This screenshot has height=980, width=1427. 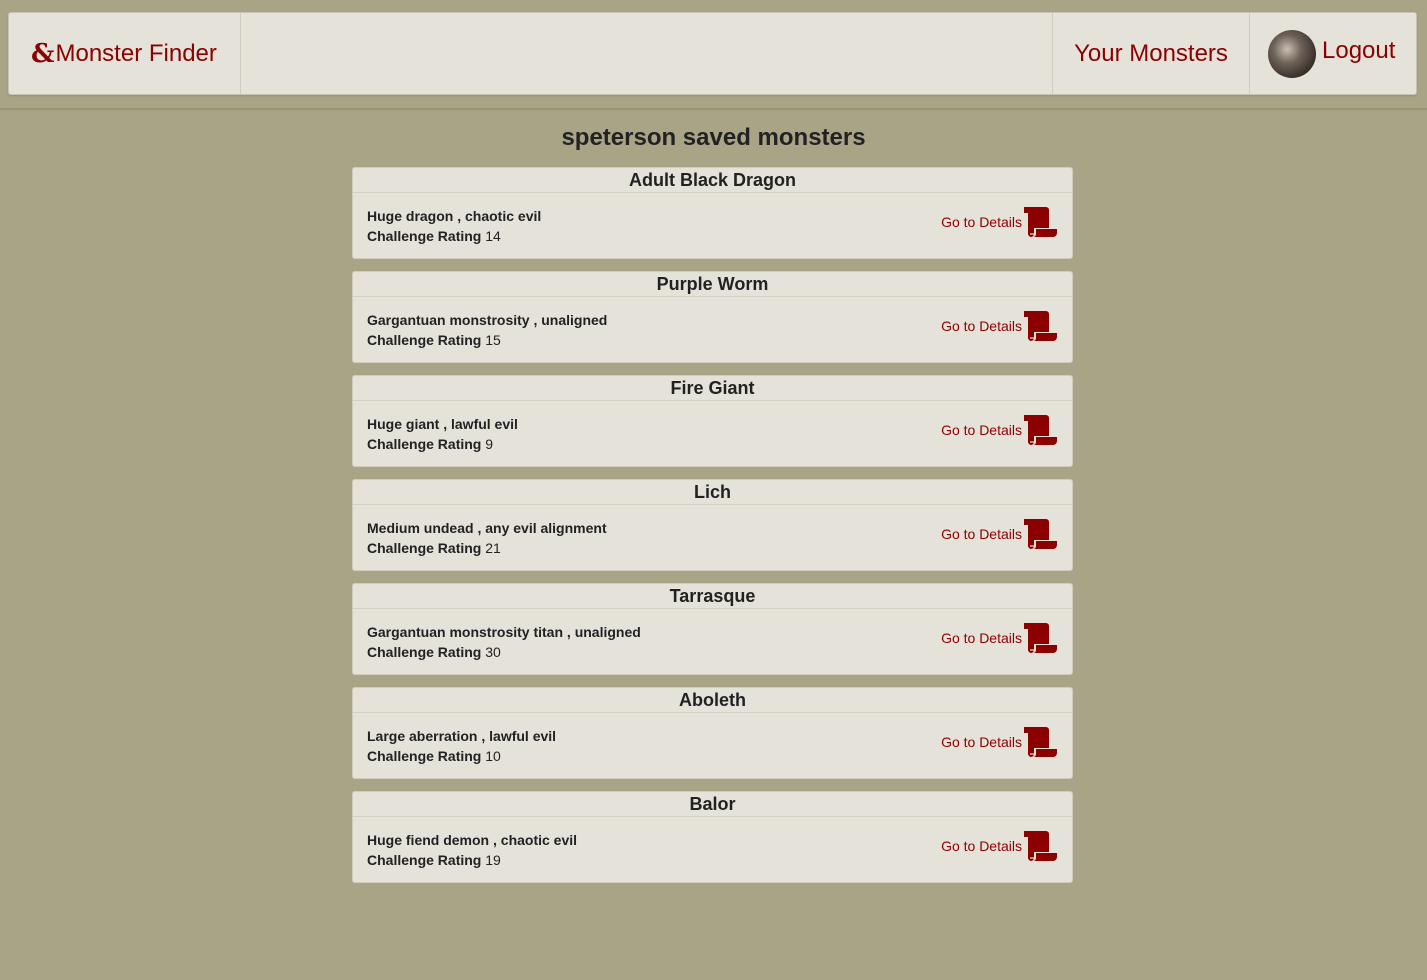 I want to click on monster-name: Lich, so click(x=712, y=492).